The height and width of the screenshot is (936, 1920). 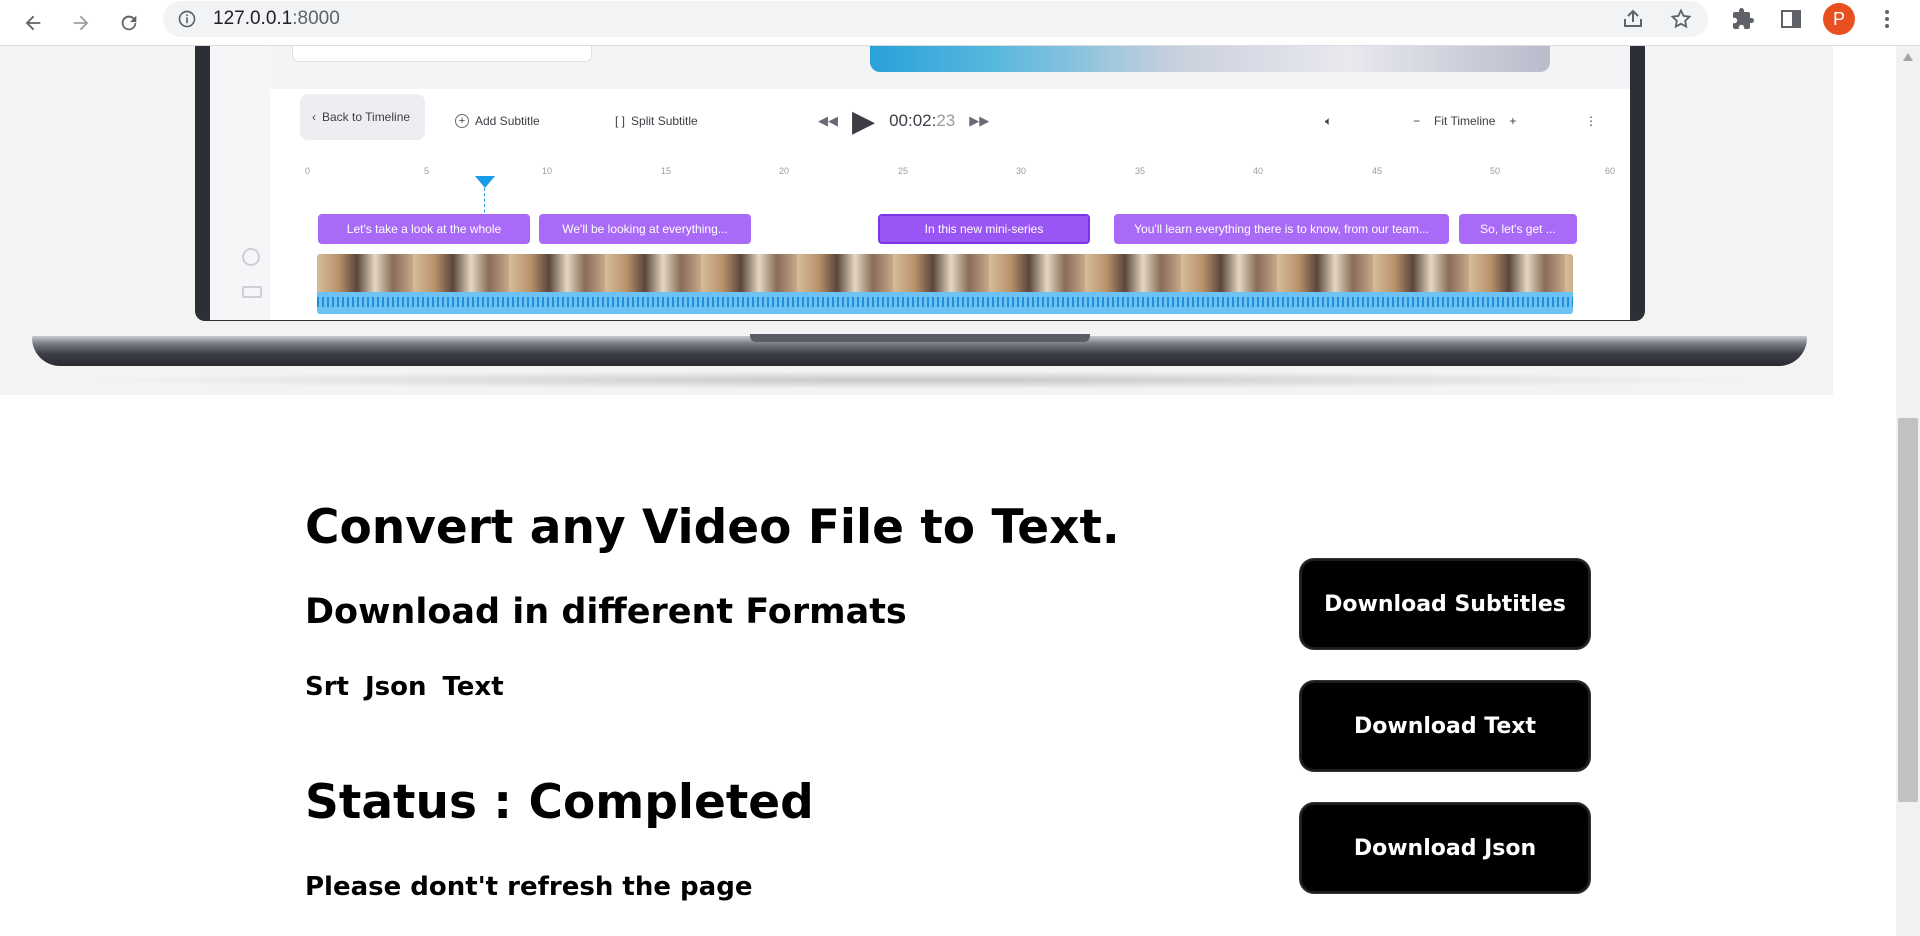 I want to click on browser-toolbar: 127.0.0.1:8000 P, so click(x=960, y=23).